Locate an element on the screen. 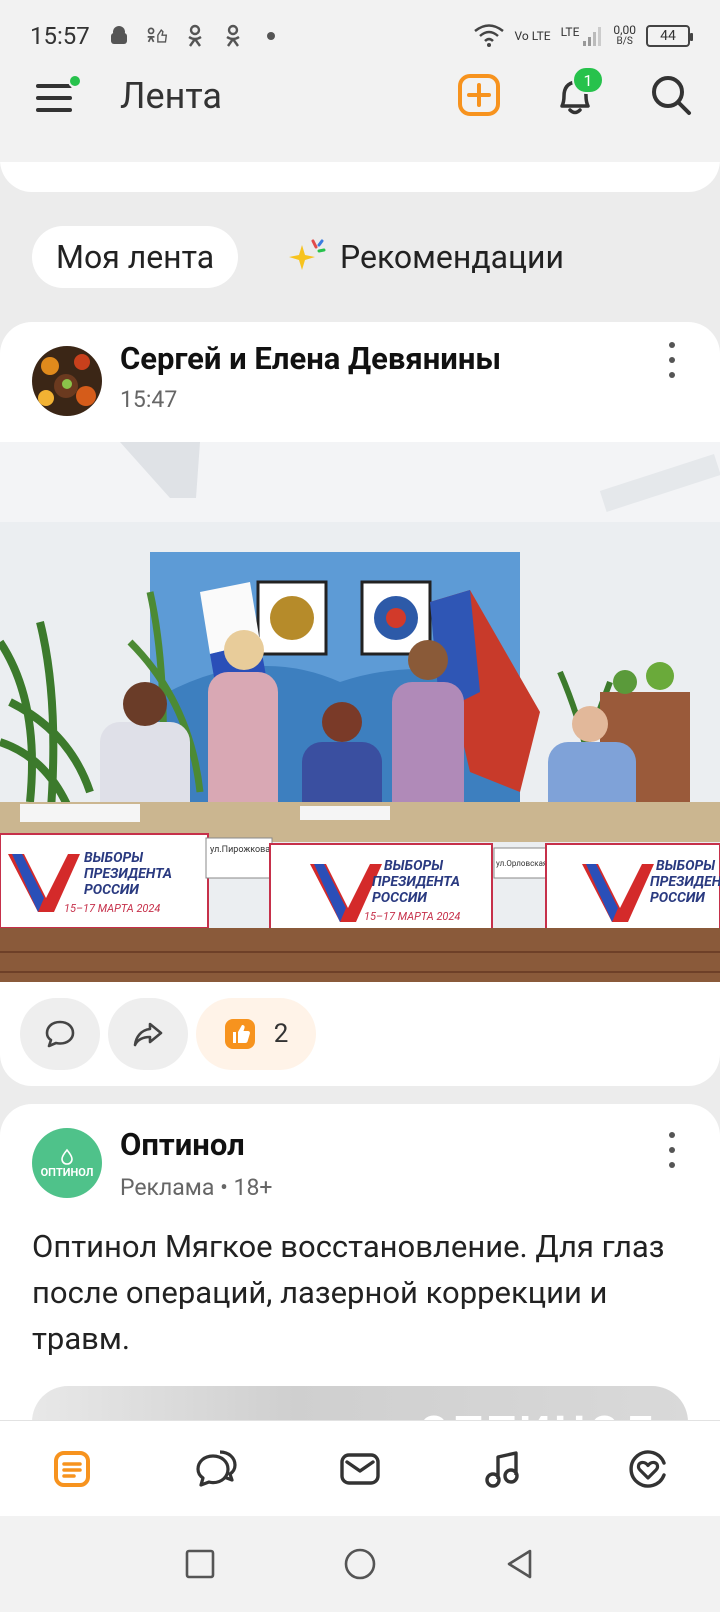  share-button is located at coordinates (148, 1034).